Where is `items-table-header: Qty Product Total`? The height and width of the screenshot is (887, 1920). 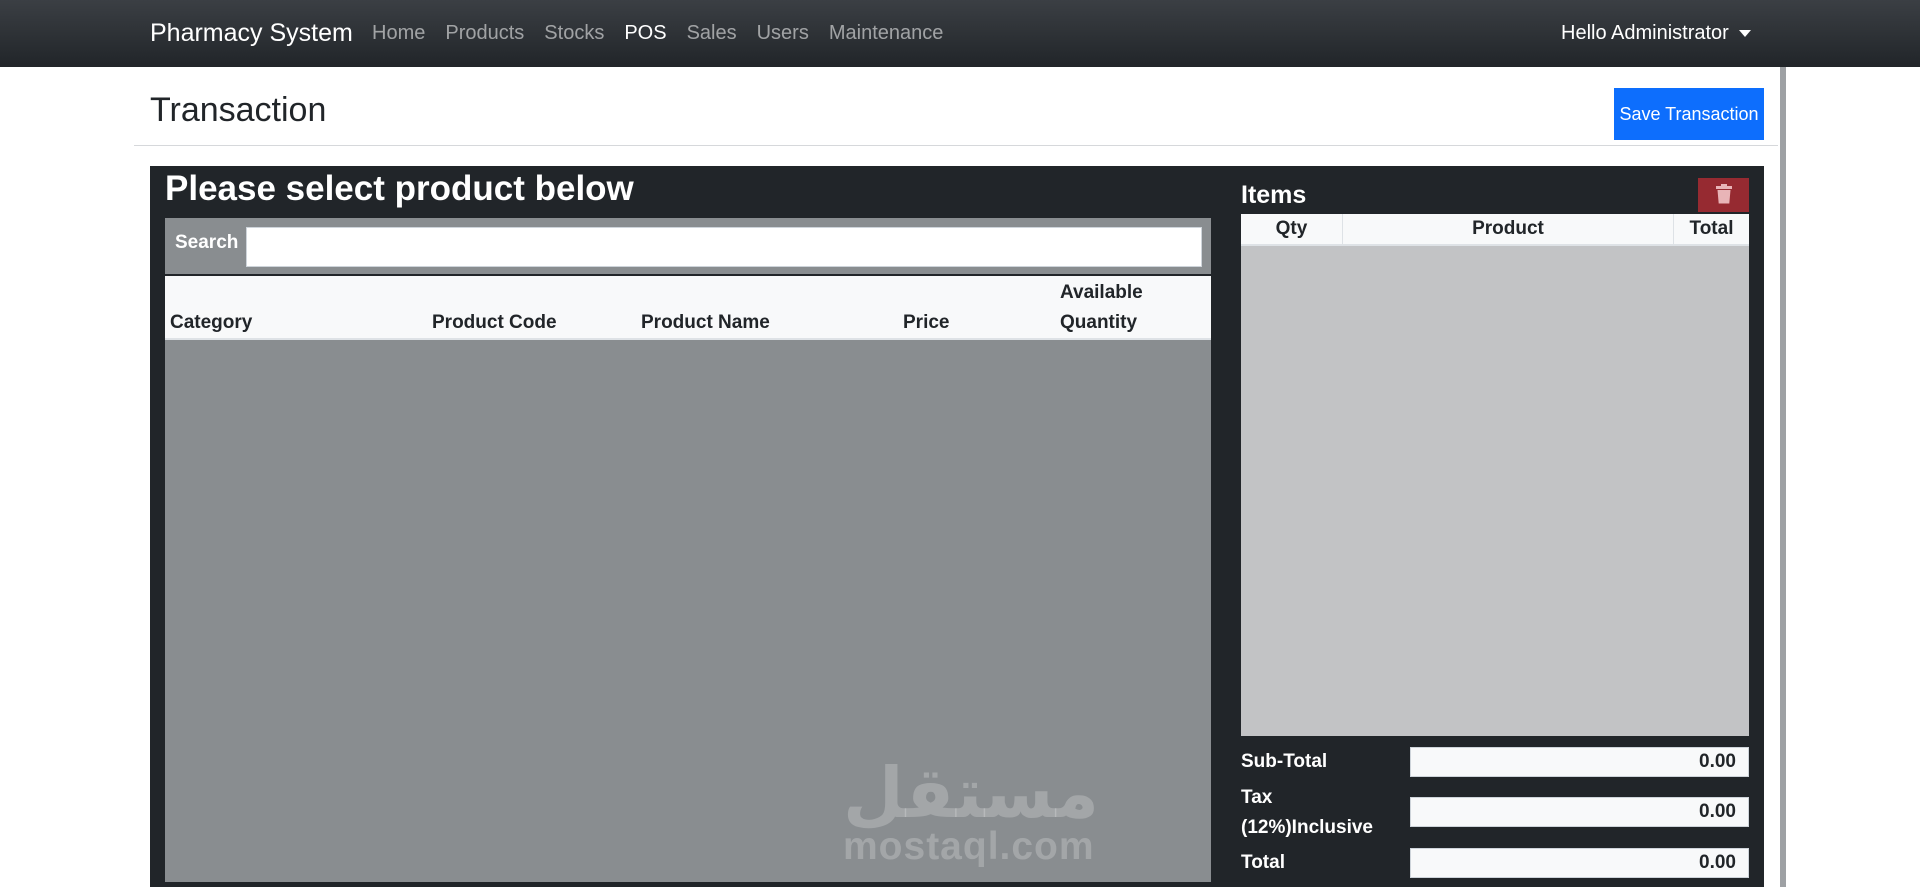 items-table-header: Qty Product Total is located at coordinates (1495, 230).